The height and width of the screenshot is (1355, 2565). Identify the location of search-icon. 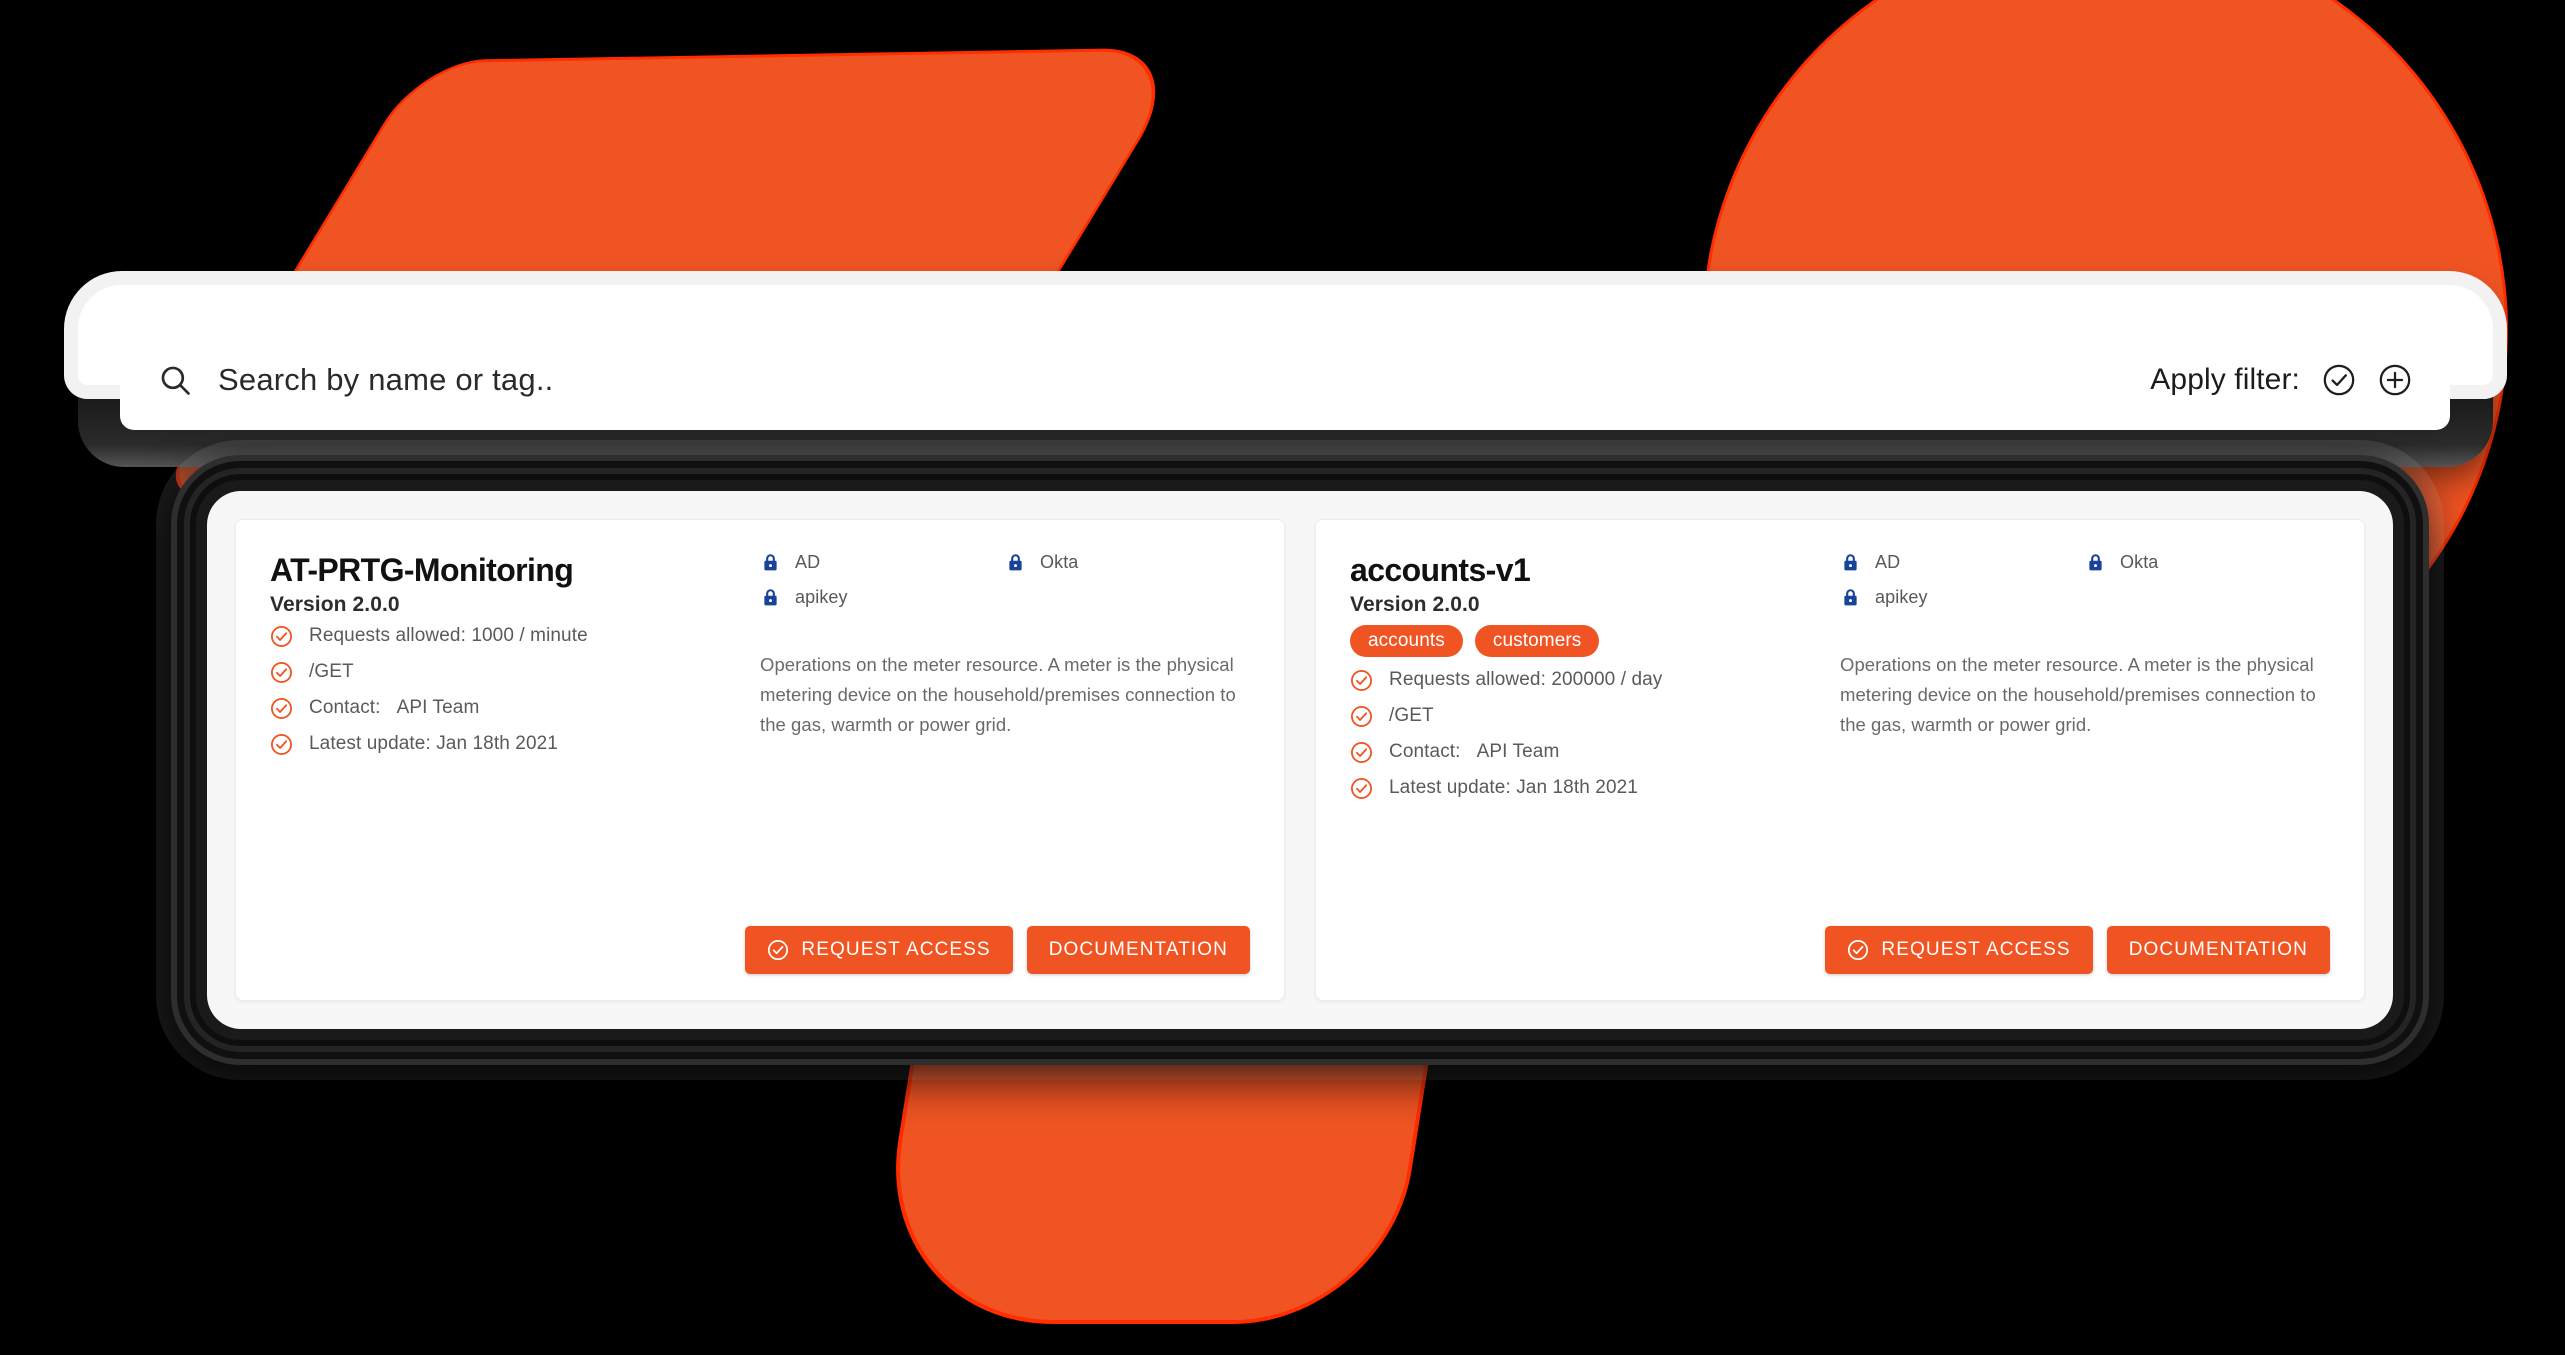
(175, 380).